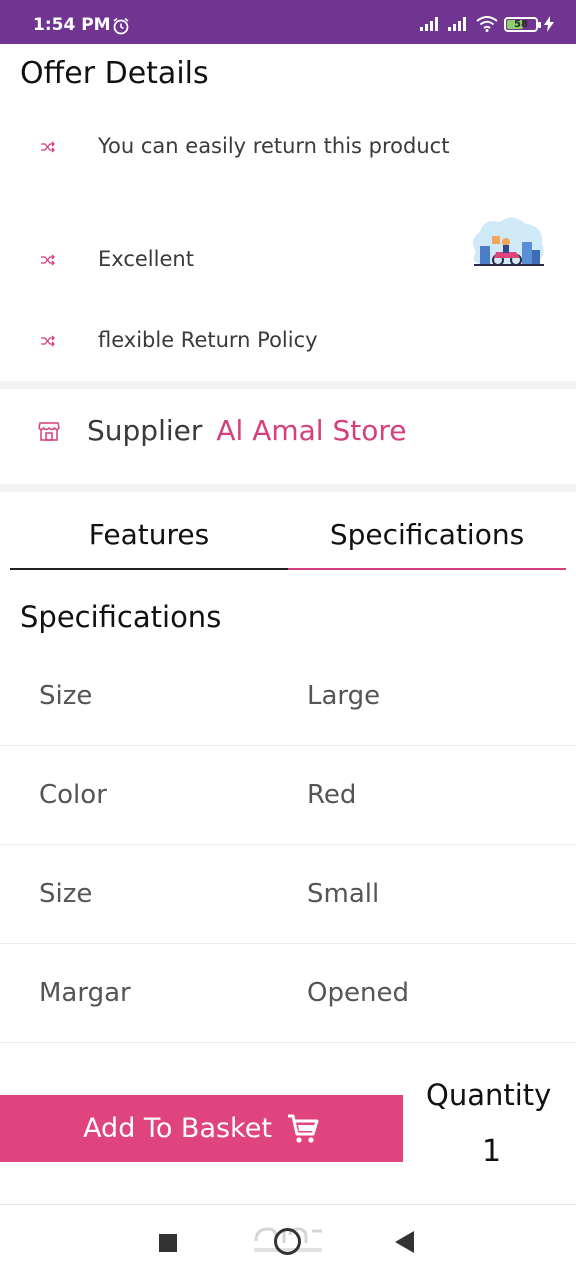 The height and width of the screenshot is (1280, 576). What do you see at coordinates (250, 259) in the screenshot?
I see `offer-item: Excellent` at bounding box center [250, 259].